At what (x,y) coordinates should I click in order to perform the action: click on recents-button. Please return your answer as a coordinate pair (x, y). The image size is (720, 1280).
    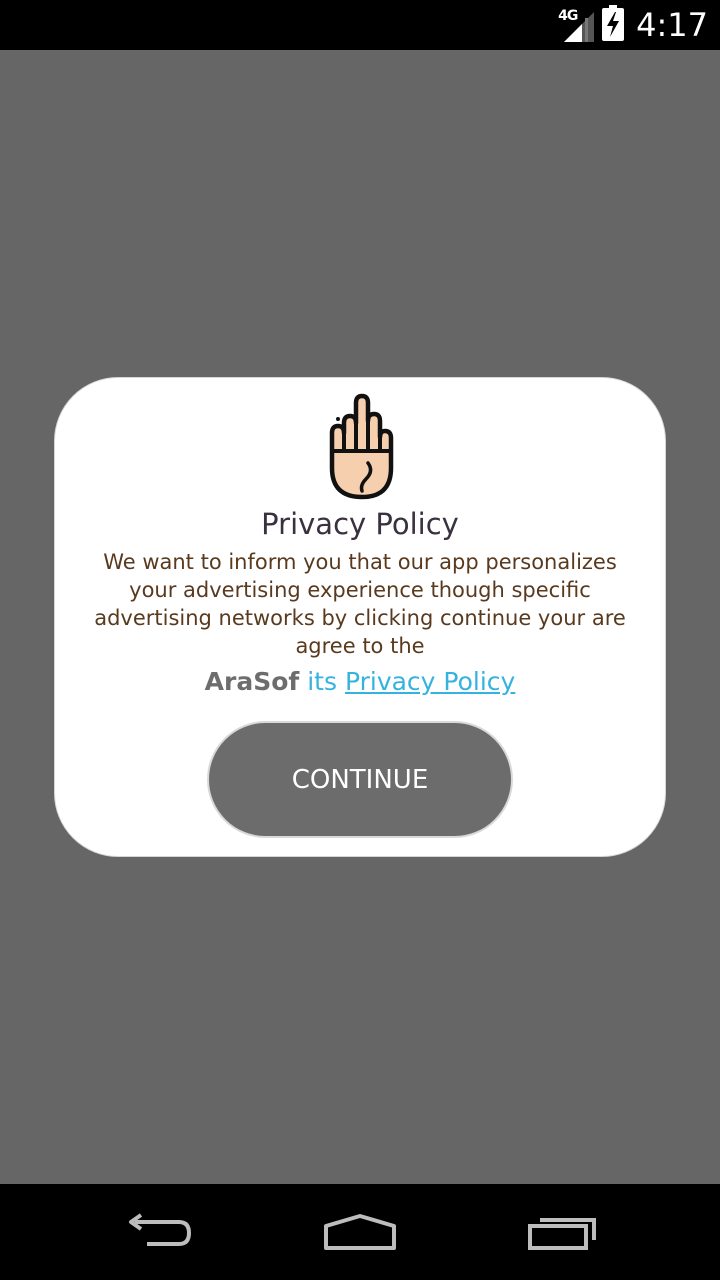
    Looking at the image, I should click on (562, 1232).